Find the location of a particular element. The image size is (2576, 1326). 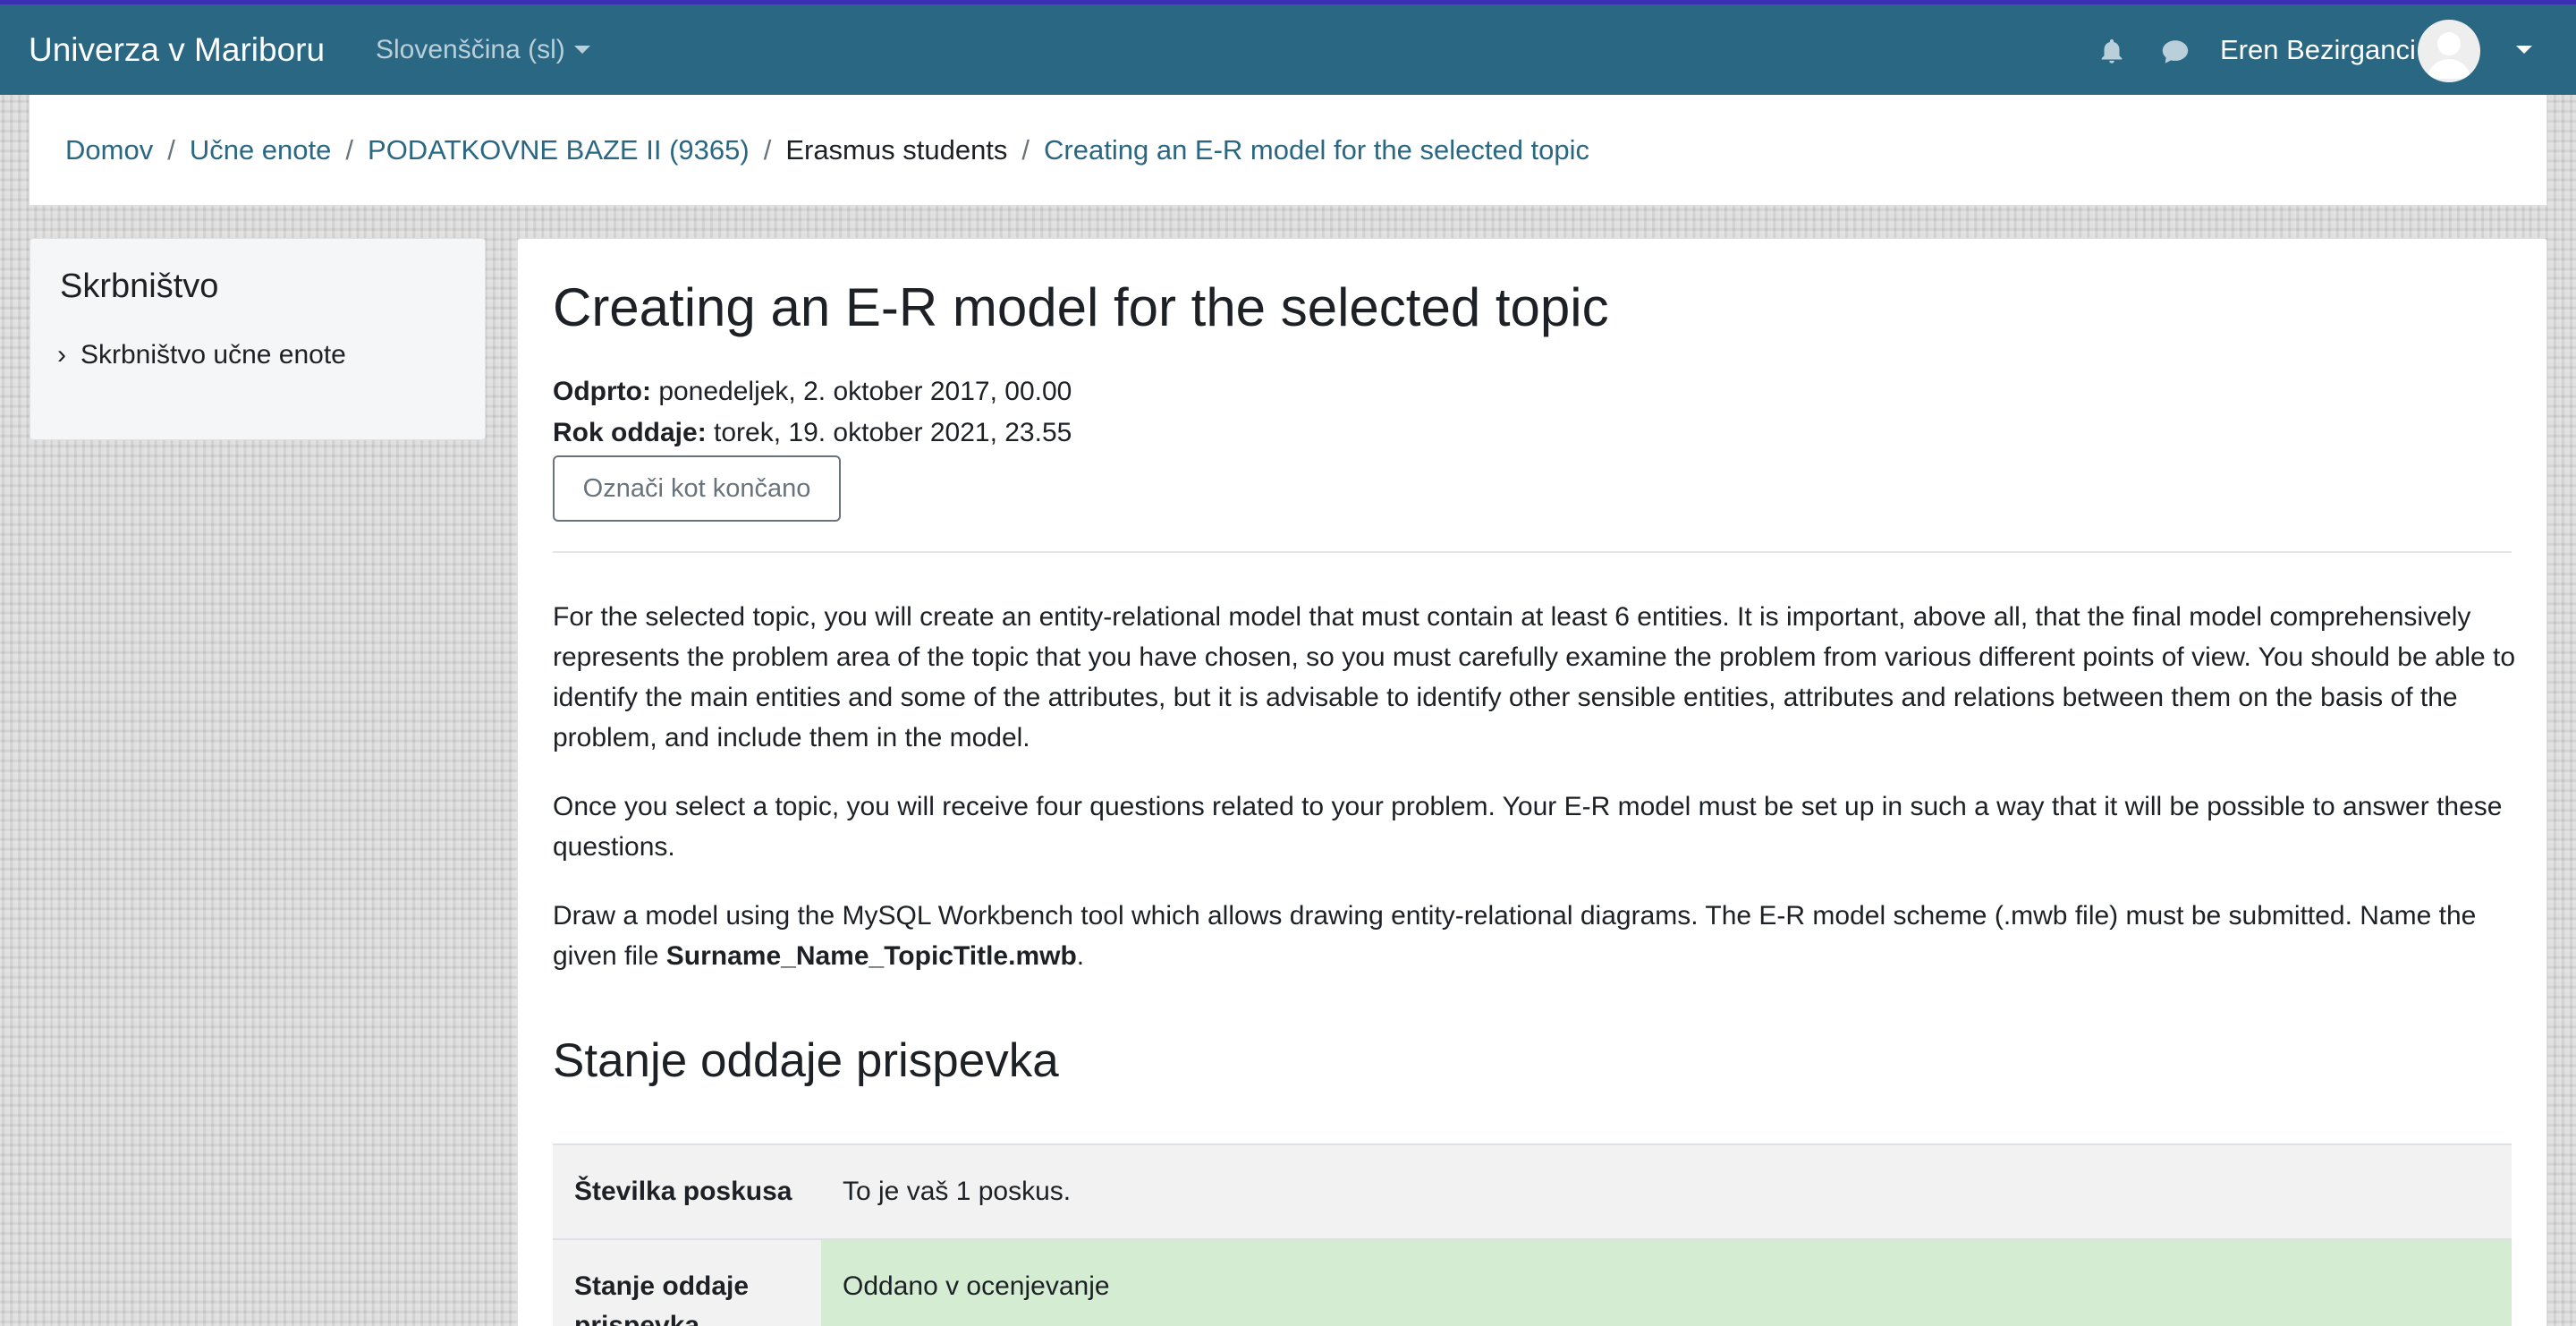

table-row: Številka poskusa To je vaš 1 poskus. is located at coordinates (1532, 1190).